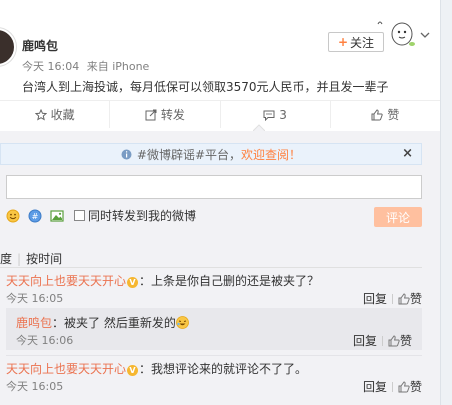 Image resolution: width=452 pixels, height=405 pixels. Describe the element at coordinates (271, 154) in the screenshot. I see `notice-link: 欢迎查阅！` at that location.